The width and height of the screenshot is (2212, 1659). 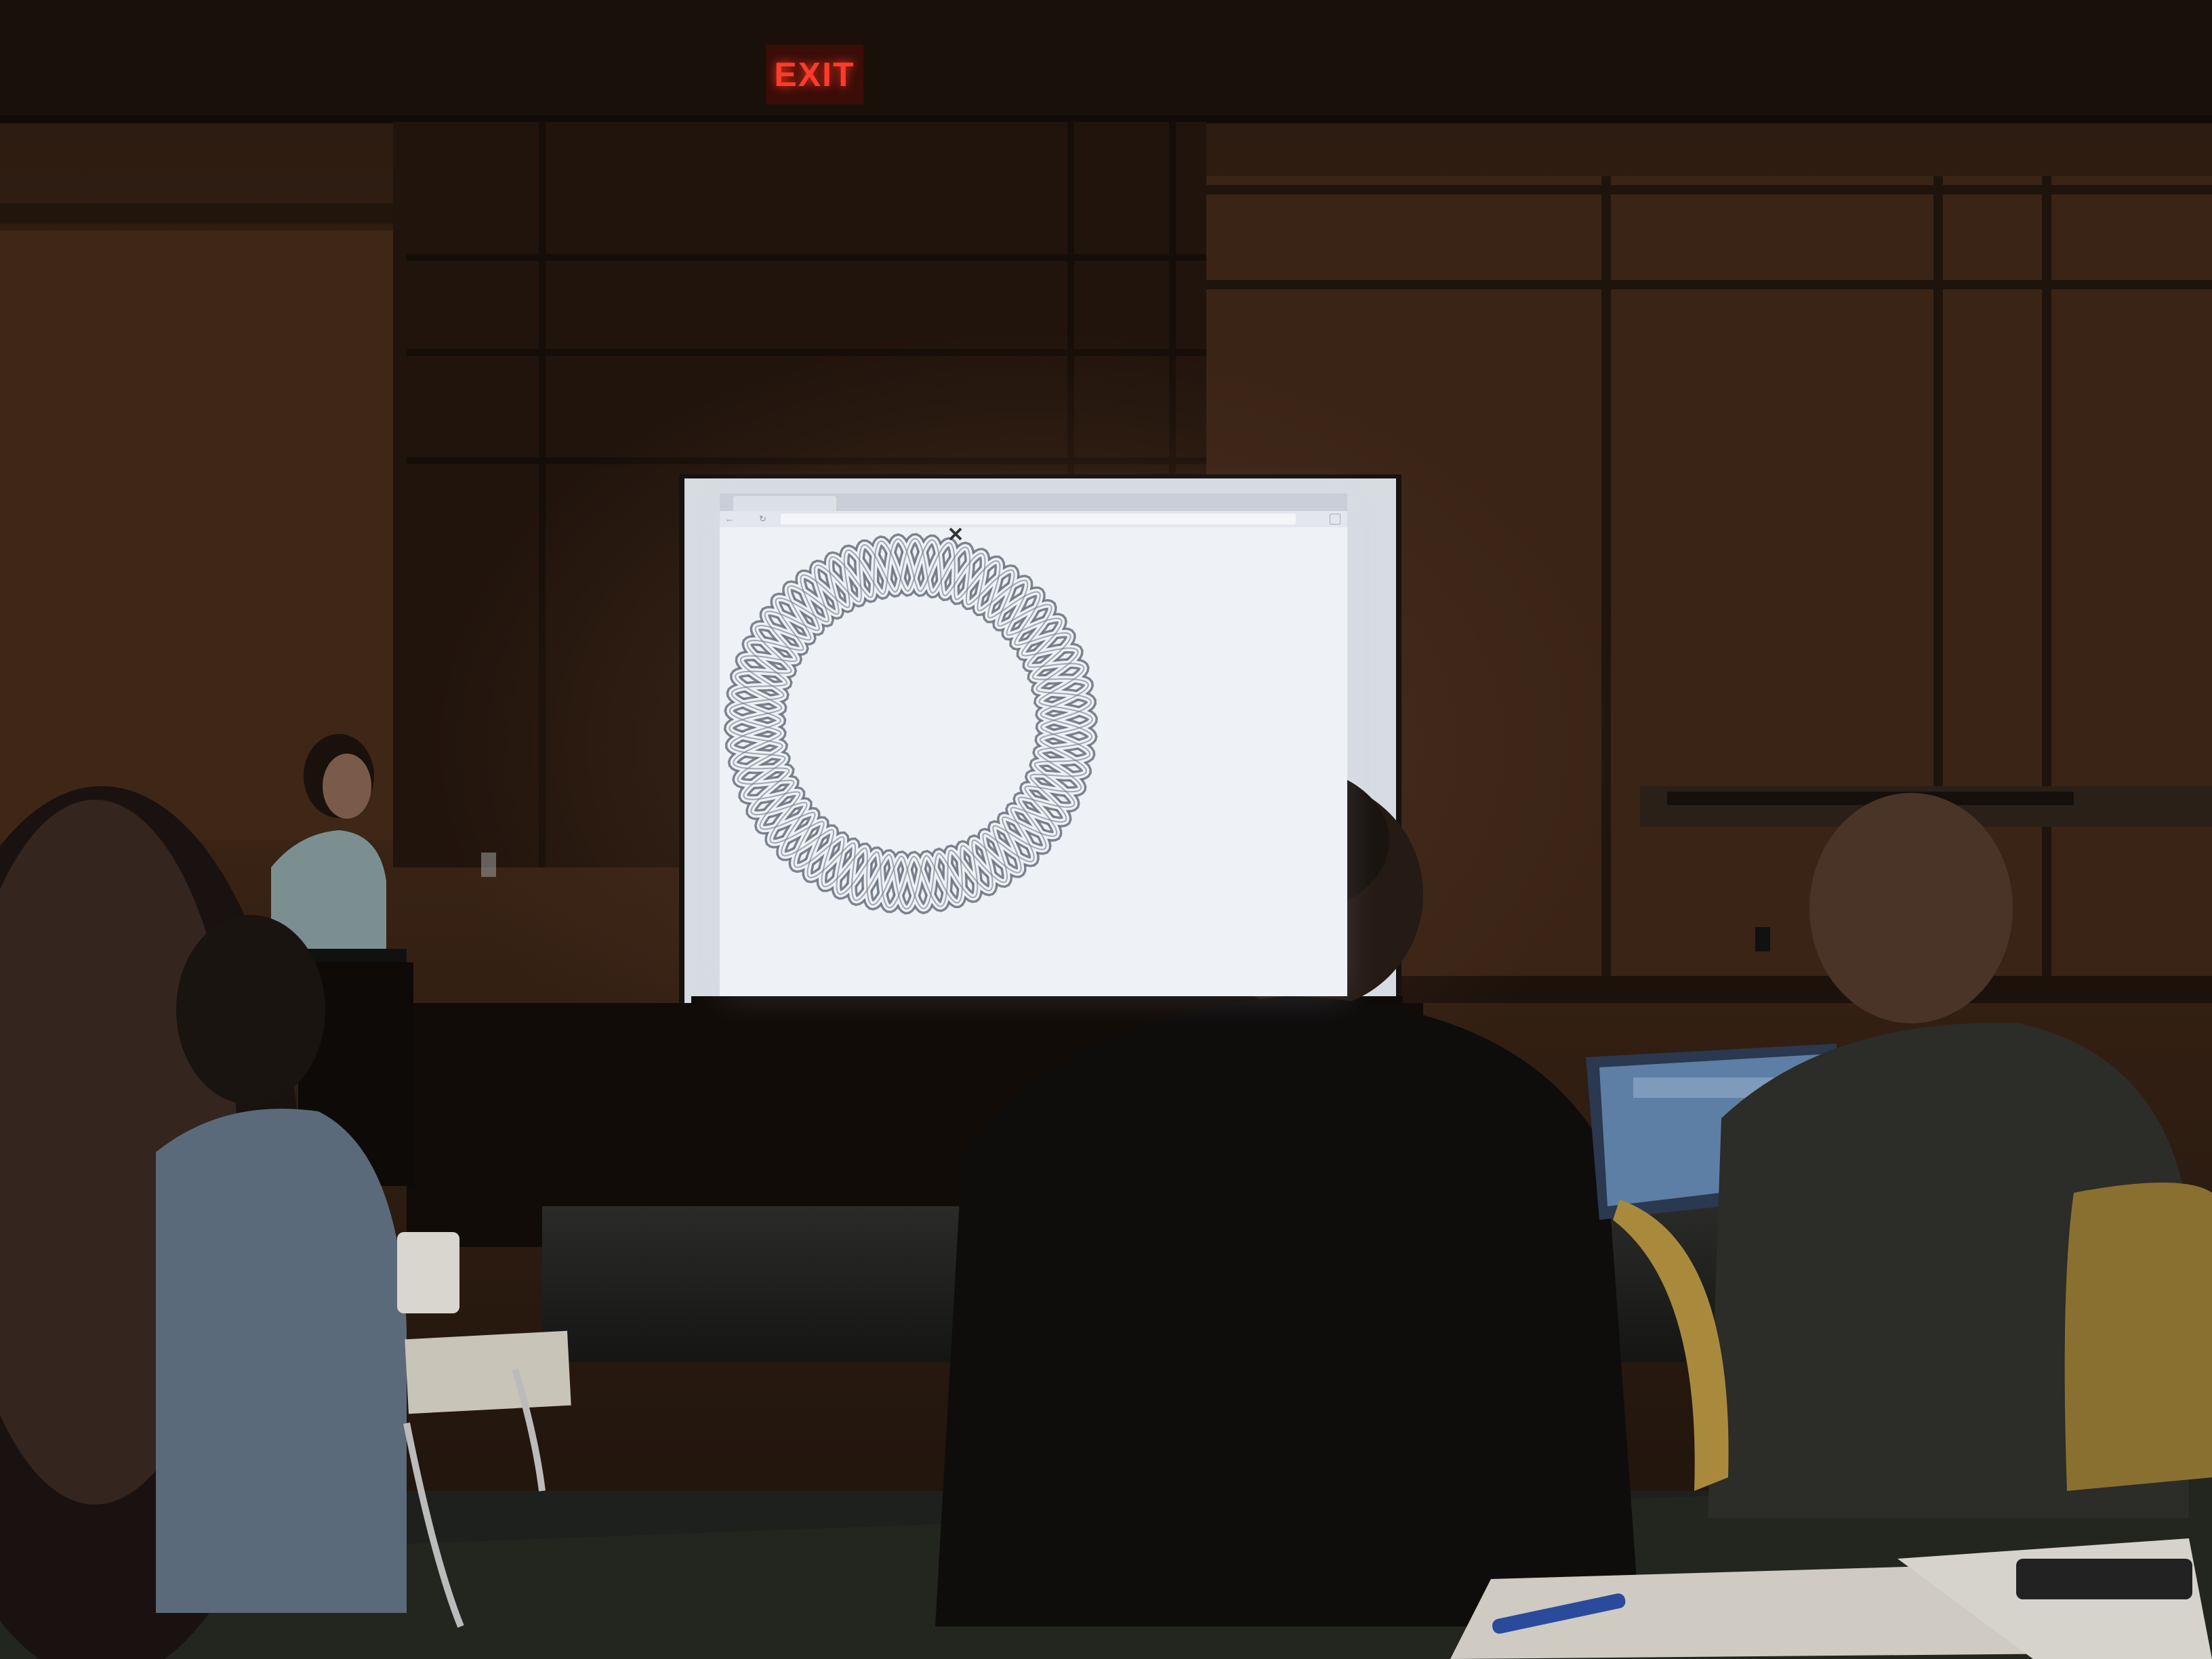 I want to click on address-bar, so click(x=1038, y=519).